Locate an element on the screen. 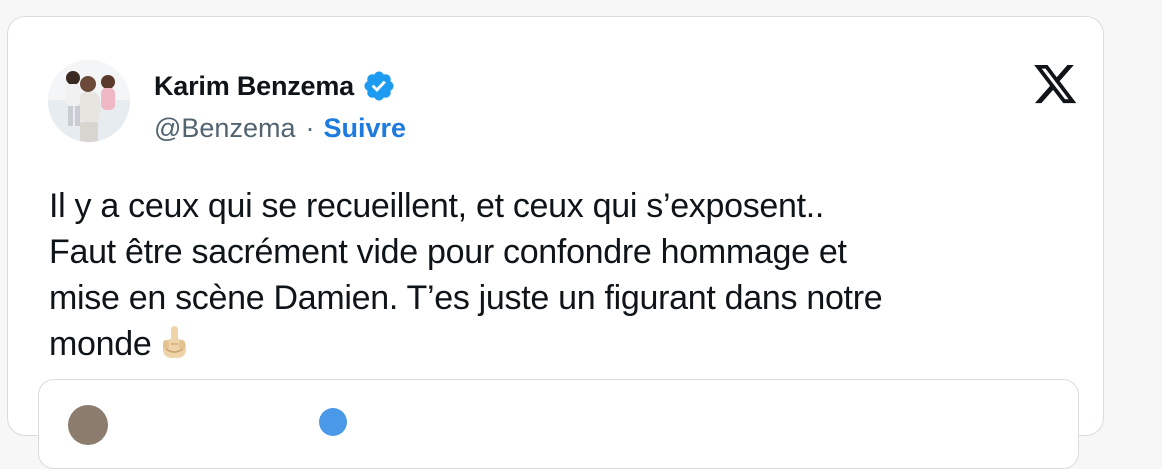 The height and width of the screenshot is (469, 1162). author-name: Karim Benzema is located at coordinates (254, 86).